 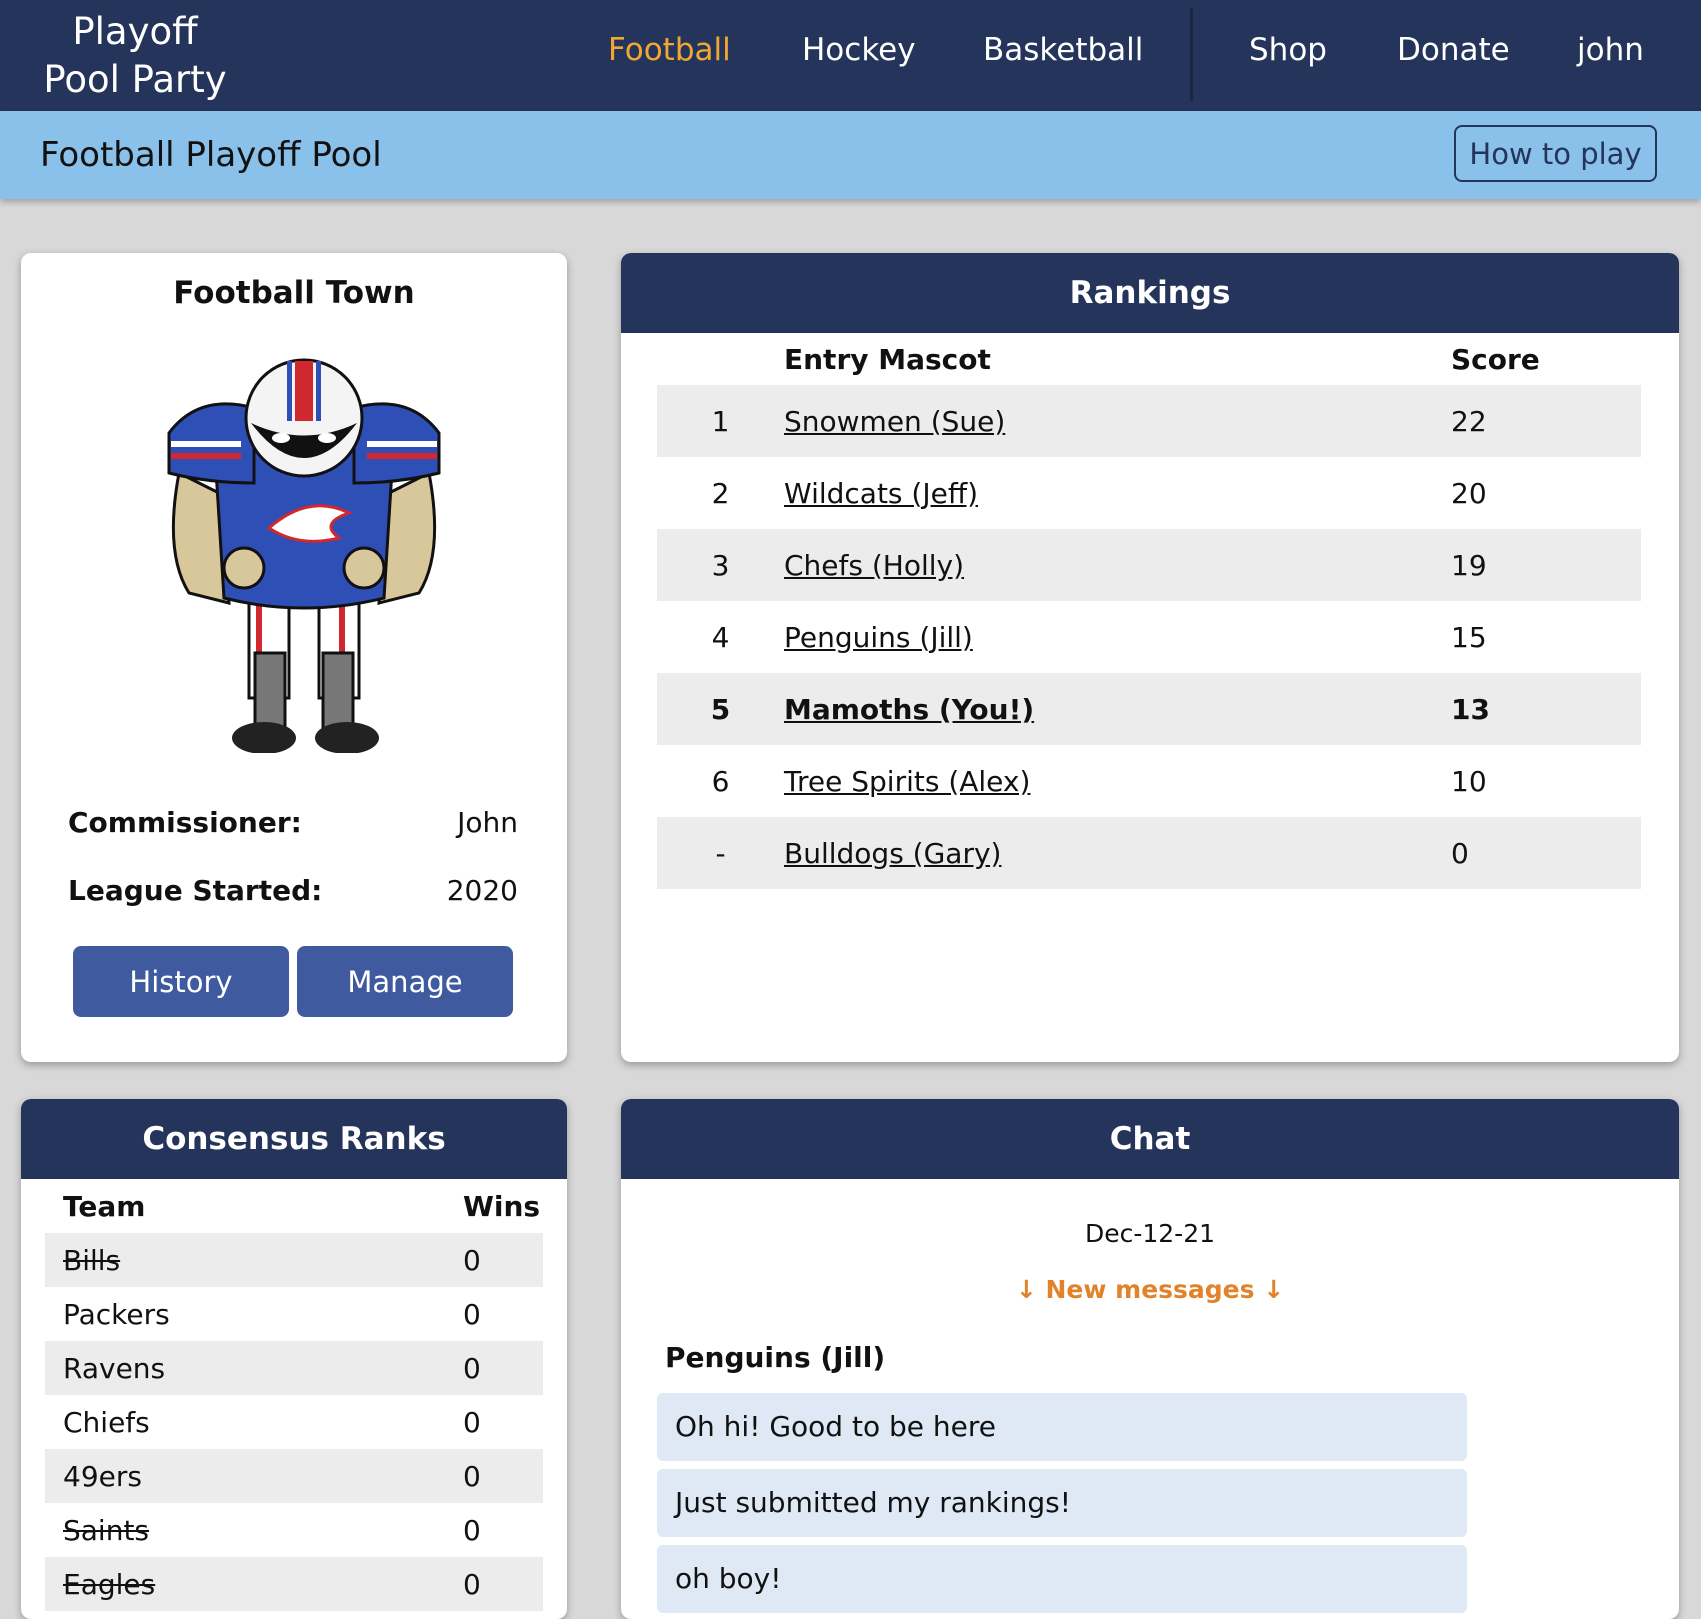 I want to click on table-row: 3 Chefs (Holly) 19, so click(x=1149, y=565).